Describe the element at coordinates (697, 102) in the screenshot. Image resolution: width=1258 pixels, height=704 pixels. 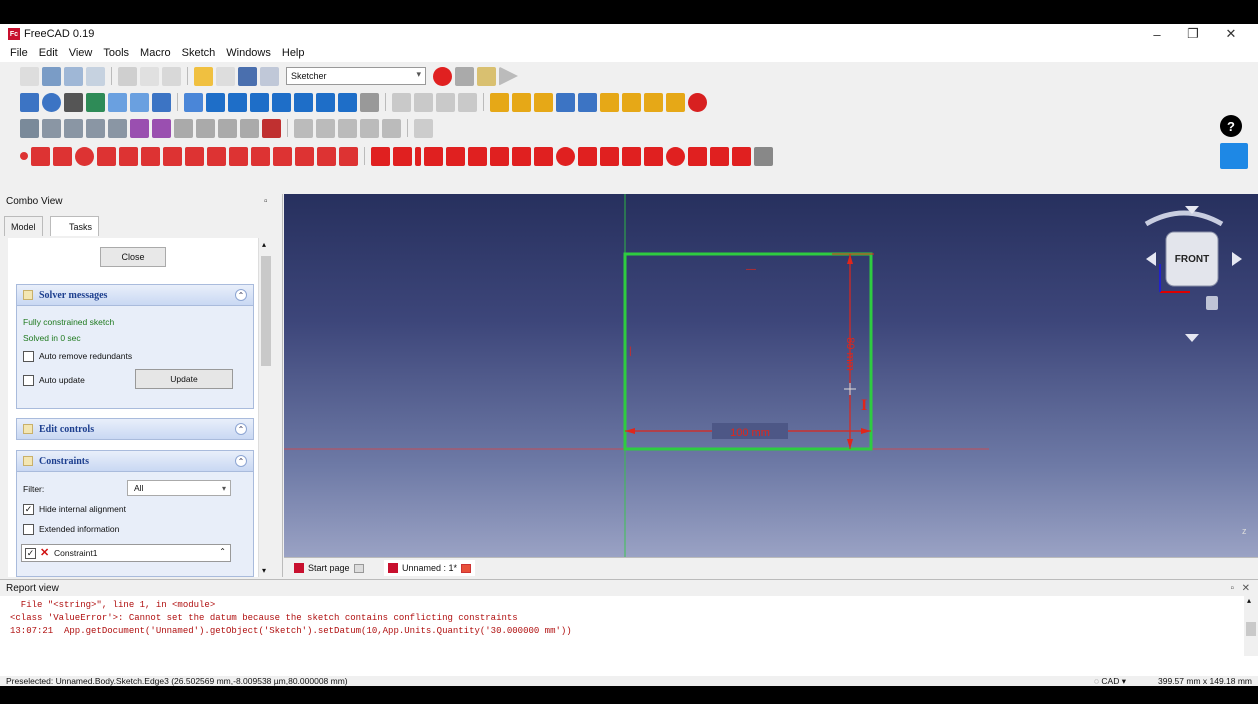
I see `leave-sketch-icon` at that location.